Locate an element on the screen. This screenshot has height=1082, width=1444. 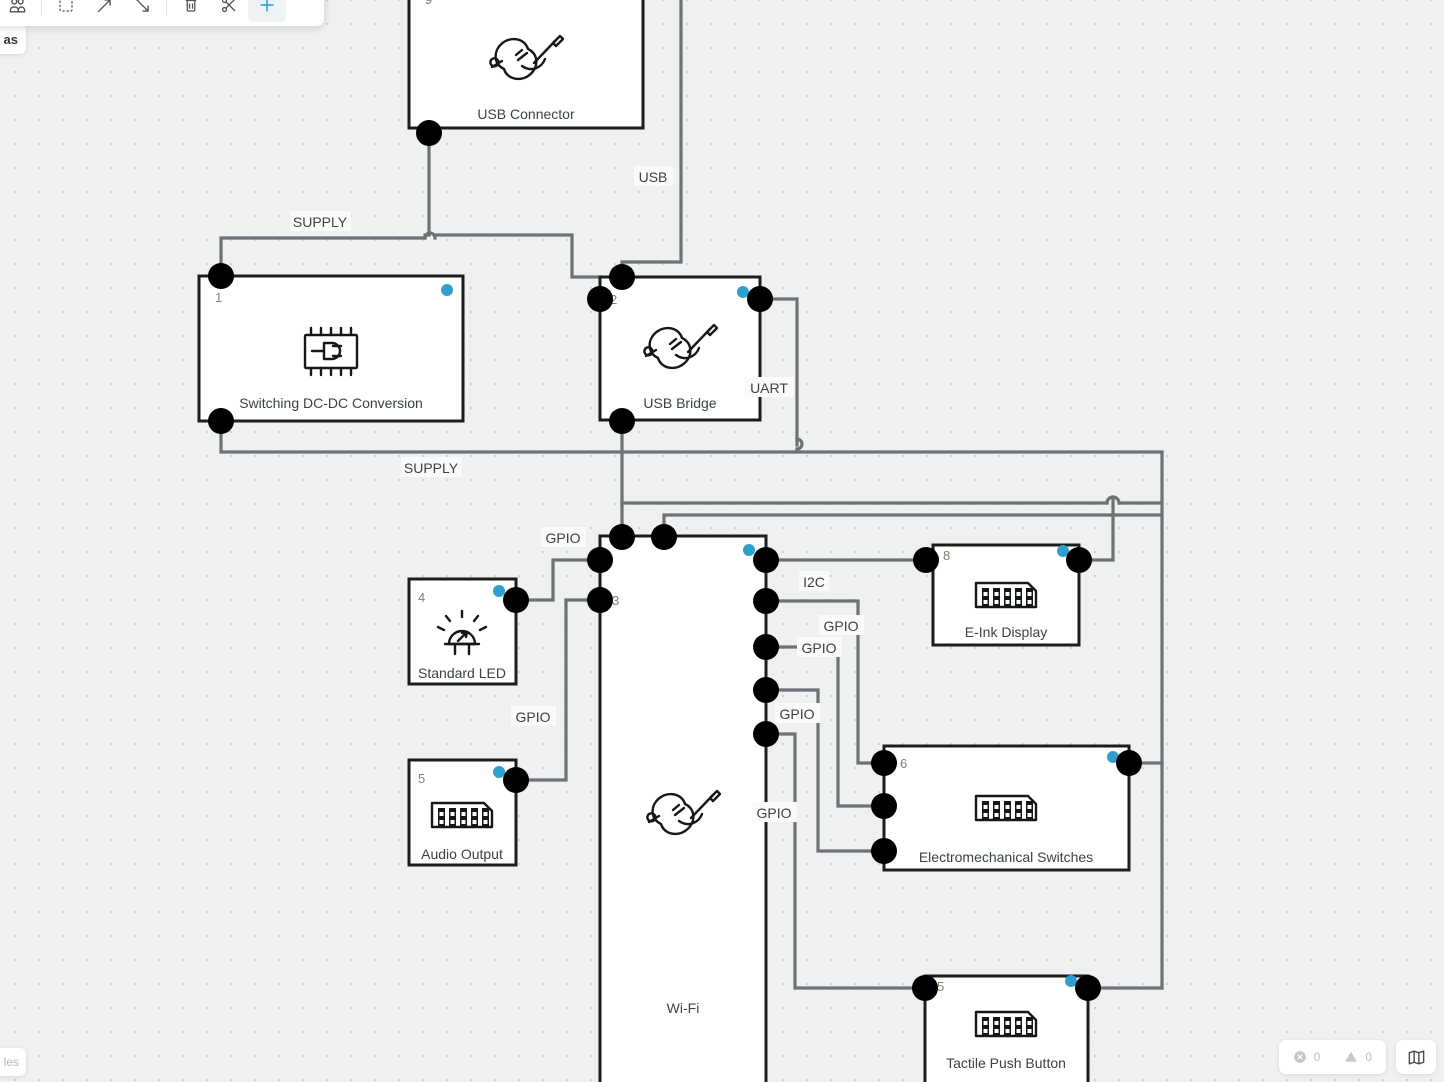
net-label-gpio-audio: GPIO is located at coordinates (532, 717).